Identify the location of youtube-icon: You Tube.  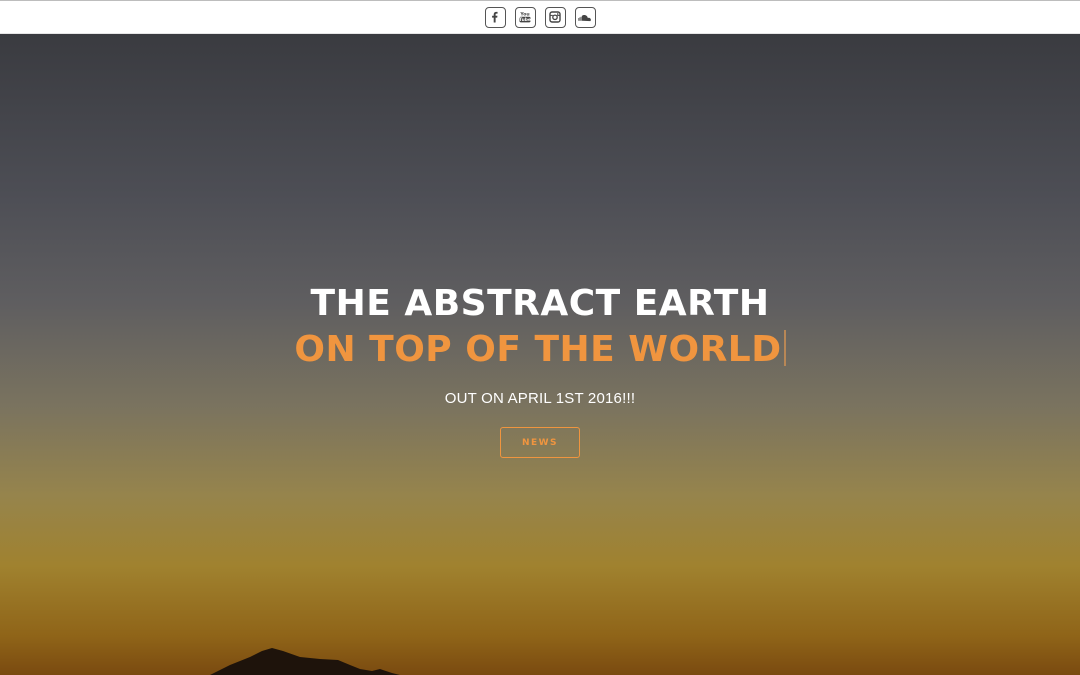
(525, 18).